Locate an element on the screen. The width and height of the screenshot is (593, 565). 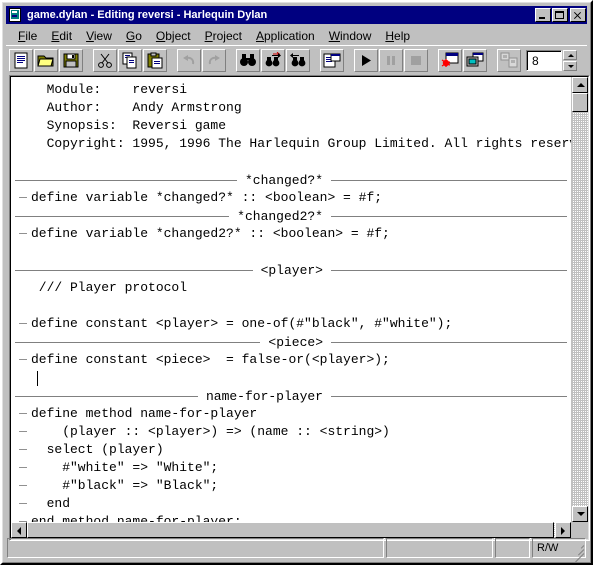
separator-label: name-for-player is located at coordinates (264, 396).